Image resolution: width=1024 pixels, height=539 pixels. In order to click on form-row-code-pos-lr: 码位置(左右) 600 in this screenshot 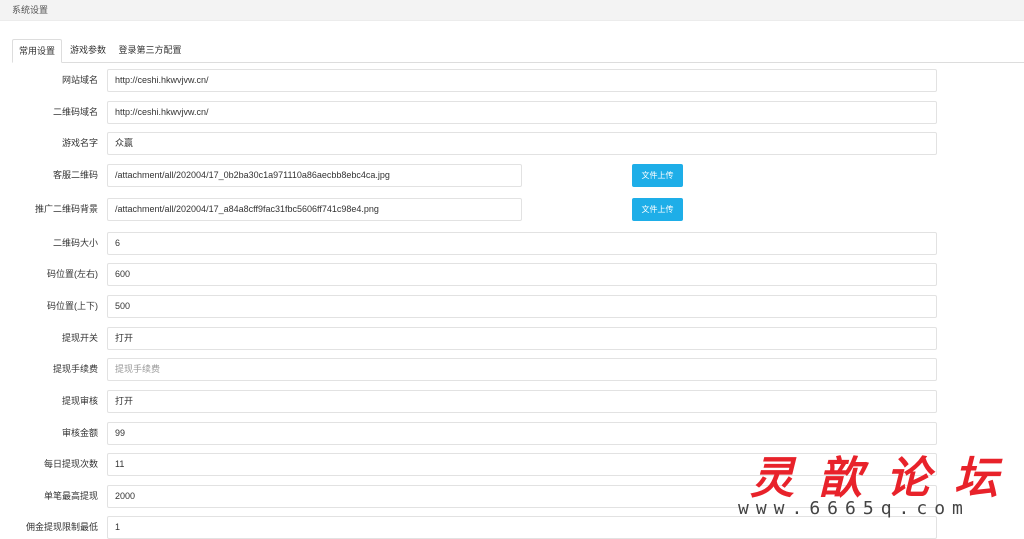, I will do `click(512, 274)`.